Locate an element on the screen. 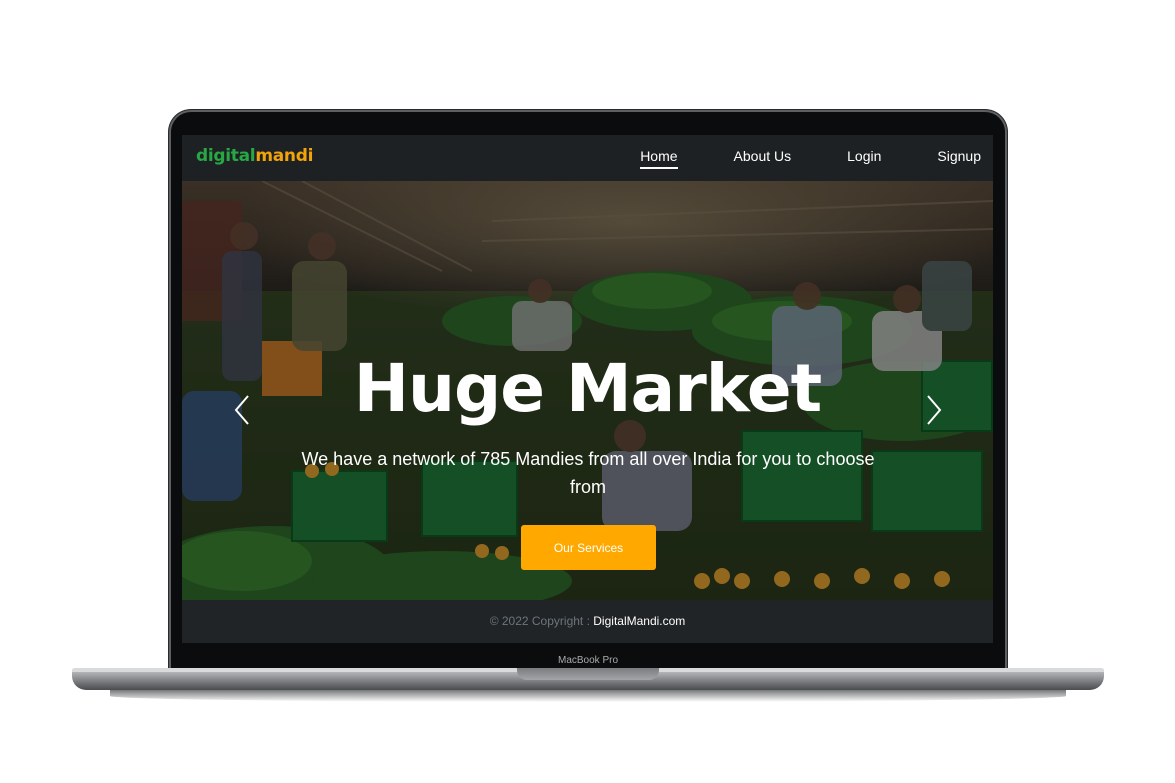 This screenshot has height=783, width=1175. copyright-text: © 2022 Copyright : is located at coordinates (541, 621).